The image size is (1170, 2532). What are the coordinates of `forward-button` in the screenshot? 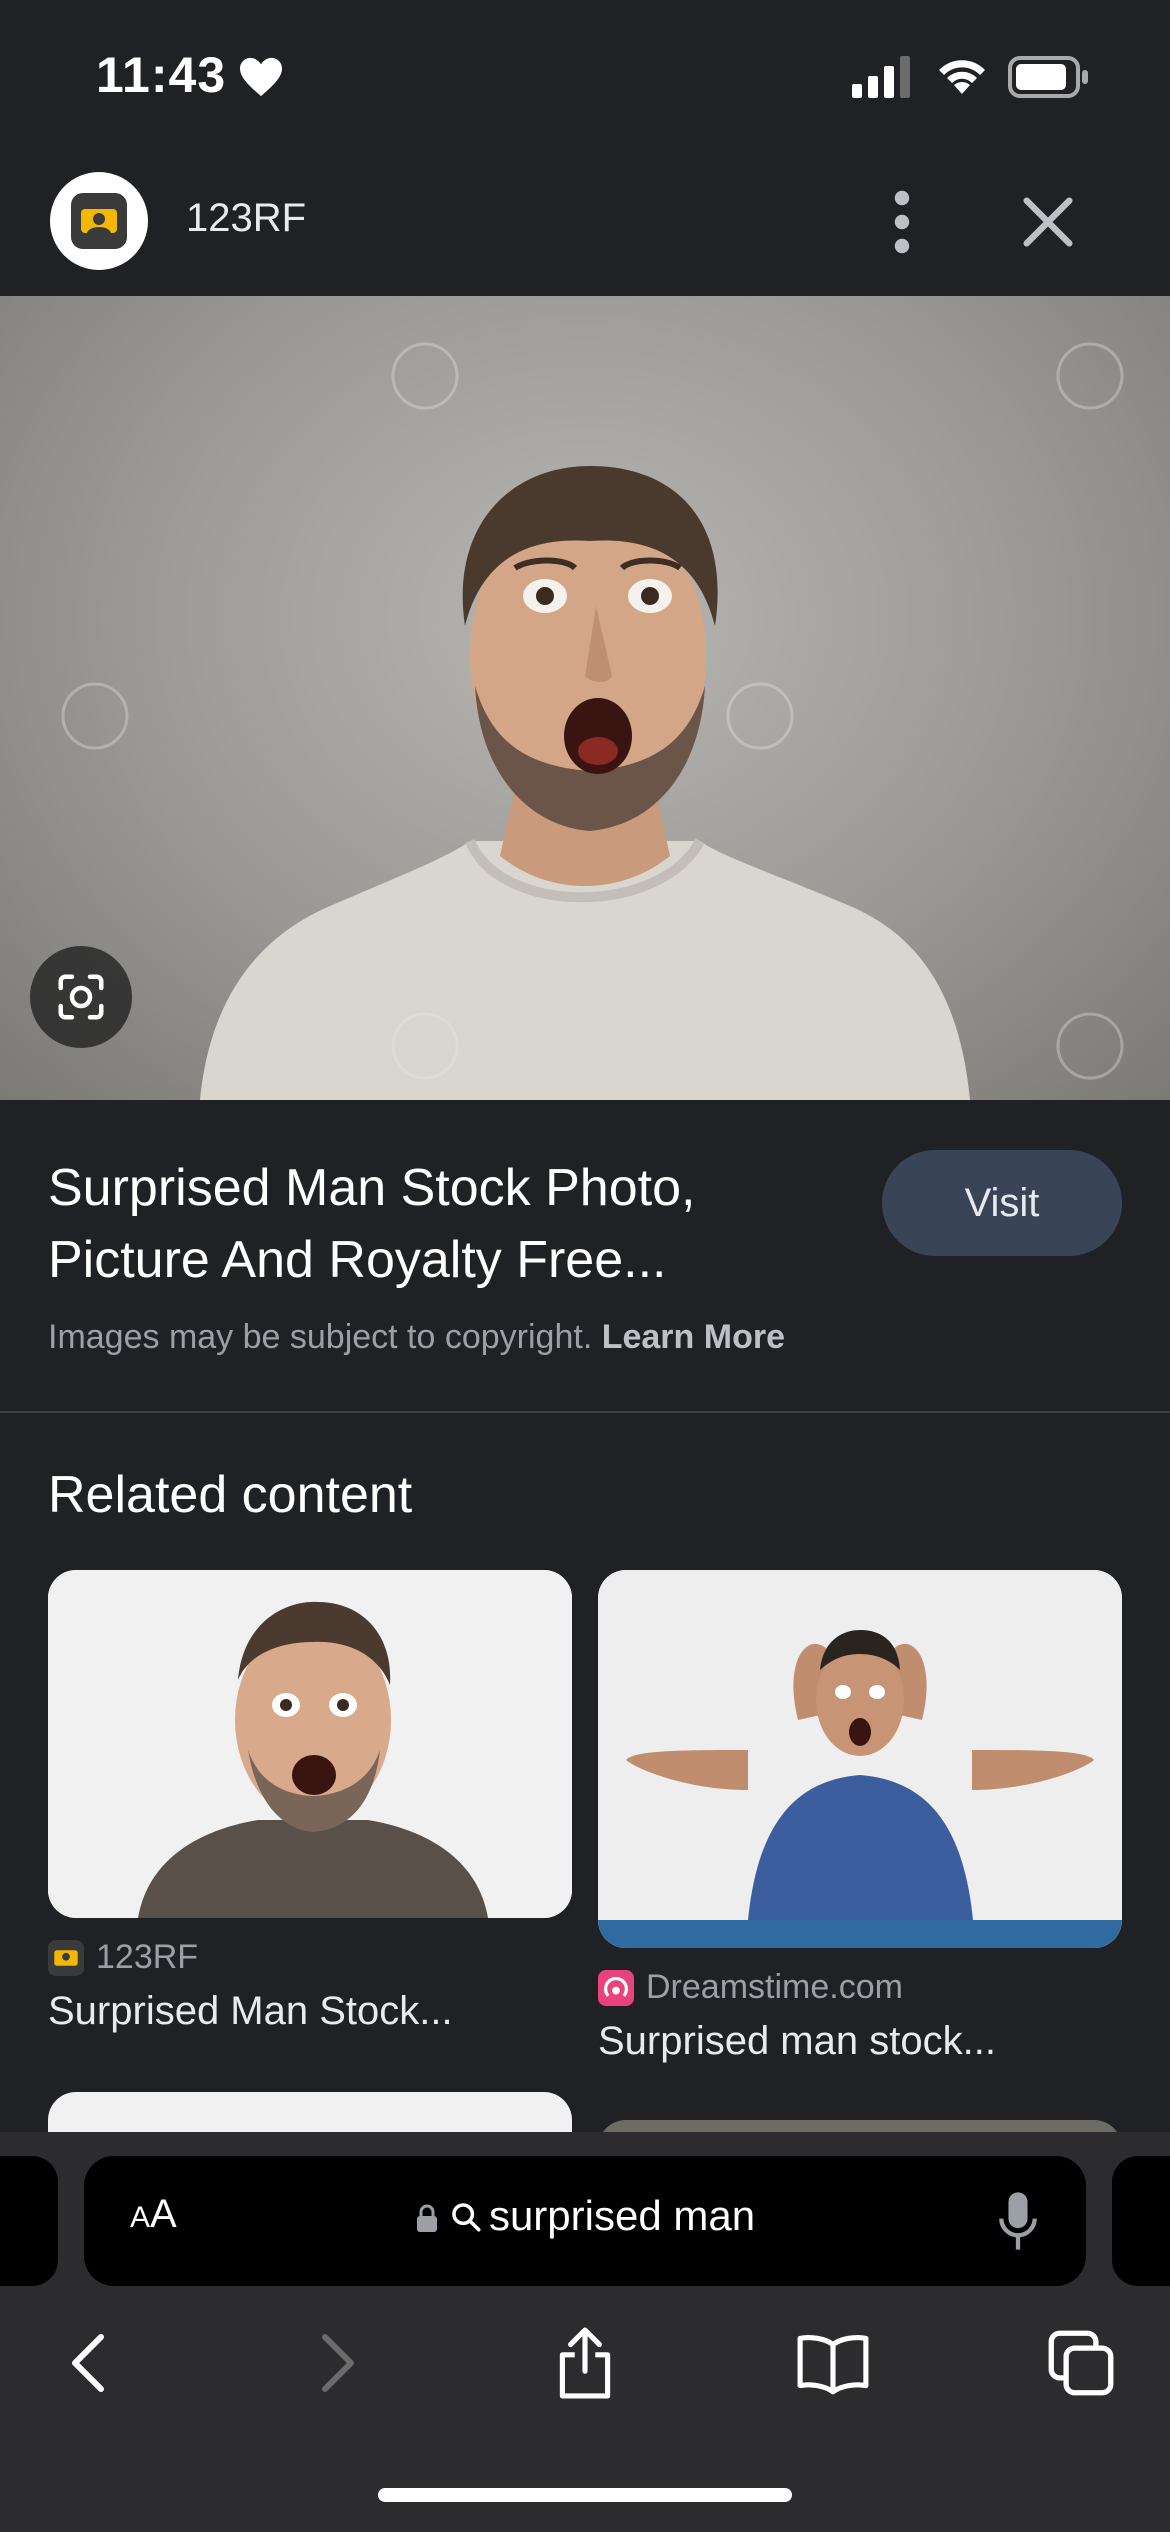 It's located at (339, 2363).